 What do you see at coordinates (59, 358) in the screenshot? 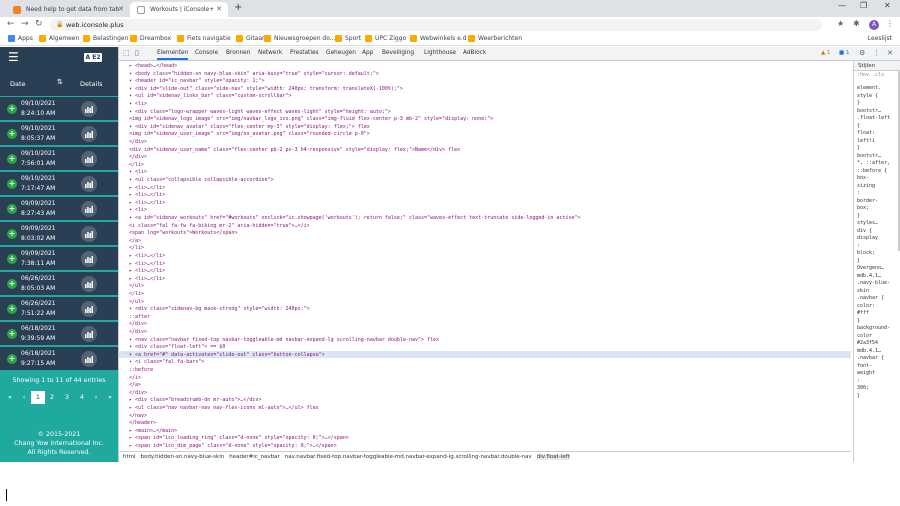
I see `table-row: +06/18/2021 9:27:15 AM` at bounding box center [59, 358].